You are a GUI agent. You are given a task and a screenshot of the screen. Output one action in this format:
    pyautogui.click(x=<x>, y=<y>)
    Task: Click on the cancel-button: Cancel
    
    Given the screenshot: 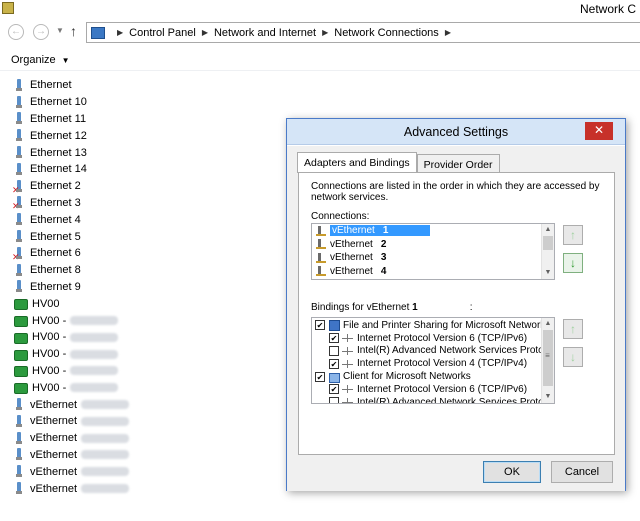 What is the action you would take?
    pyautogui.click(x=582, y=472)
    